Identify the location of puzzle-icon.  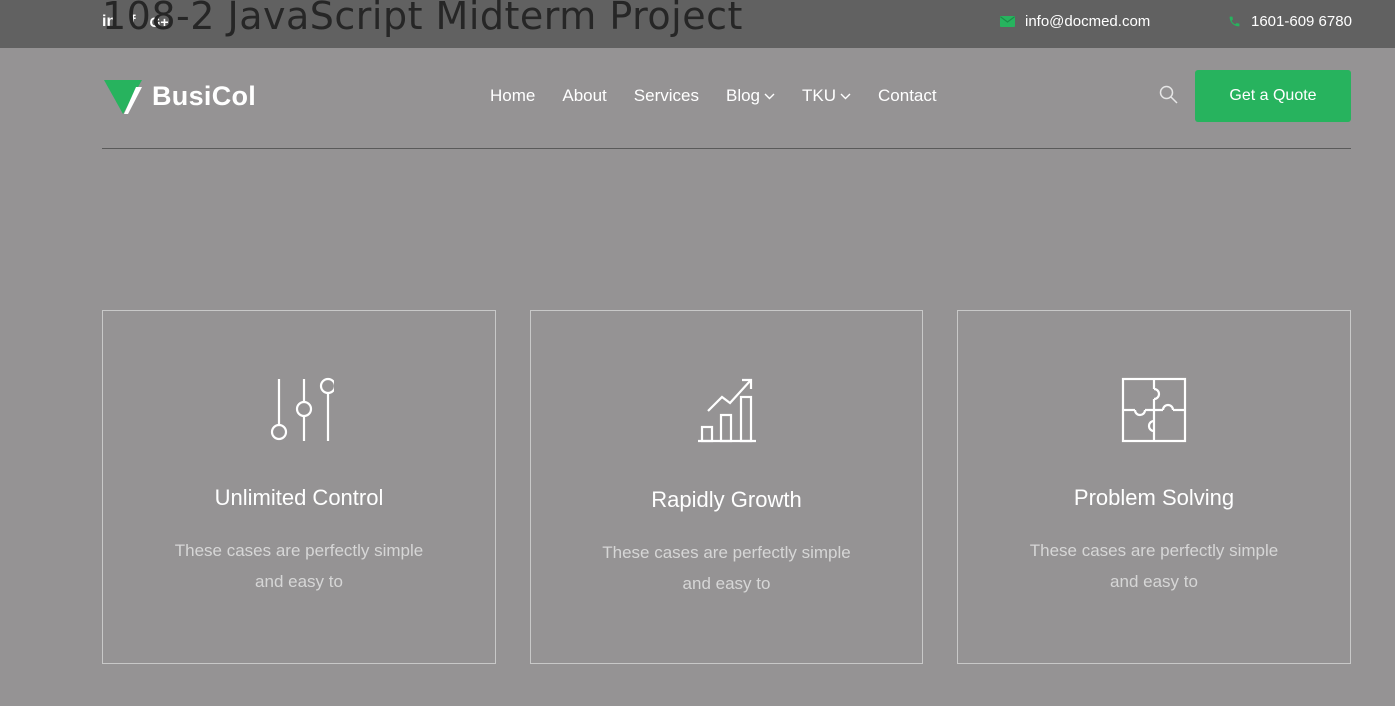
(1154, 410).